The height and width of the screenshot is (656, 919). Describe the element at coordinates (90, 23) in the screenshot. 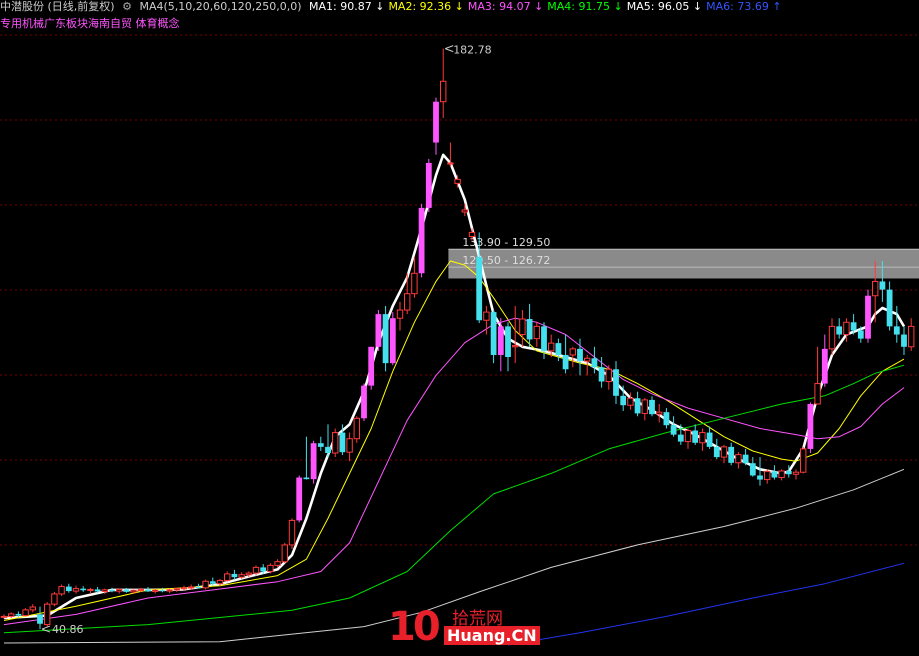

I see `concept-tags: 专用机械广东板块海南自贸 体育概念` at that location.